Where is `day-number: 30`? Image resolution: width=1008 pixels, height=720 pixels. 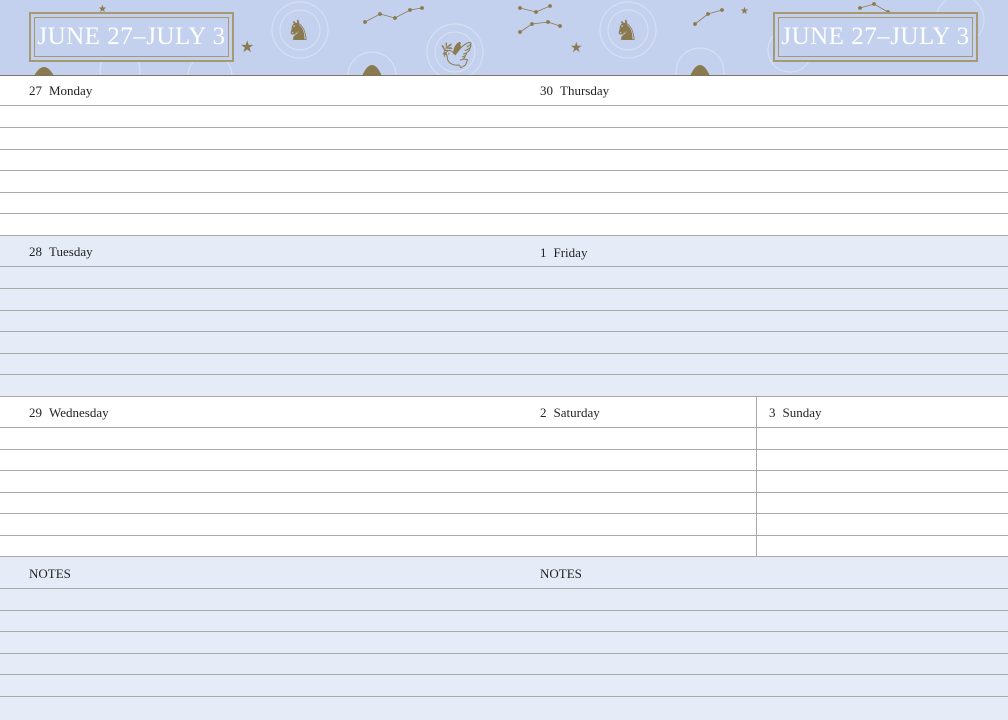 day-number: 30 is located at coordinates (546, 90).